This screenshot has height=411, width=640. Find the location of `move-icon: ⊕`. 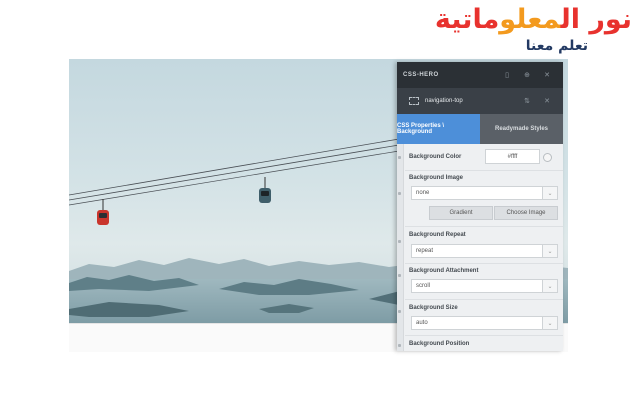

move-icon: ⊕ is located at coordinates (527, 75).